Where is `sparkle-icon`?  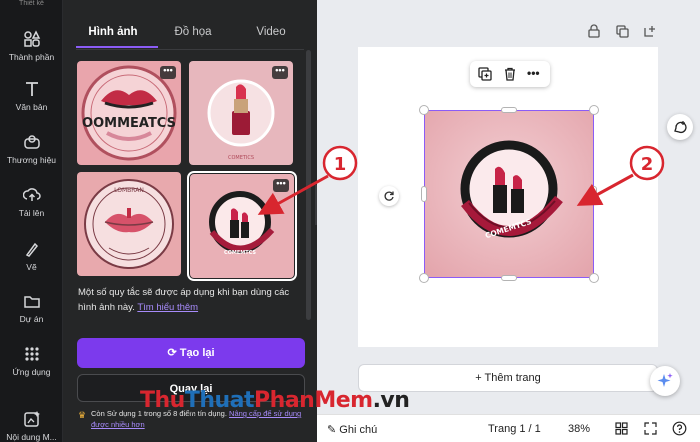 sparkle-icon is located at coordinates (665, 380).